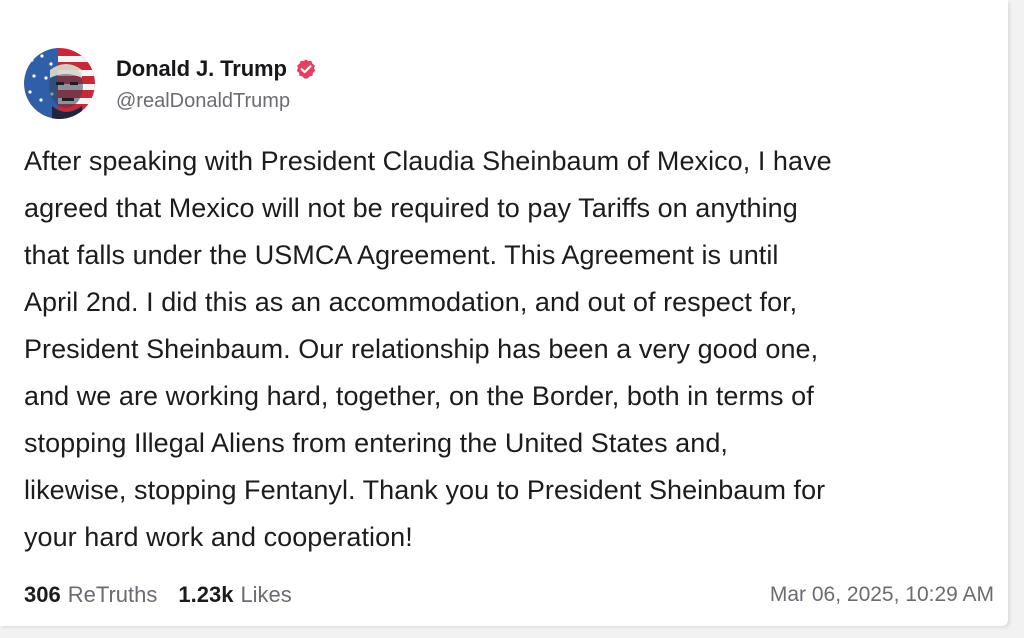 Image resolution: width=1024 pixels, height=638 pixels. I want to click on likes-count: 1.23k, so click(206, 594).